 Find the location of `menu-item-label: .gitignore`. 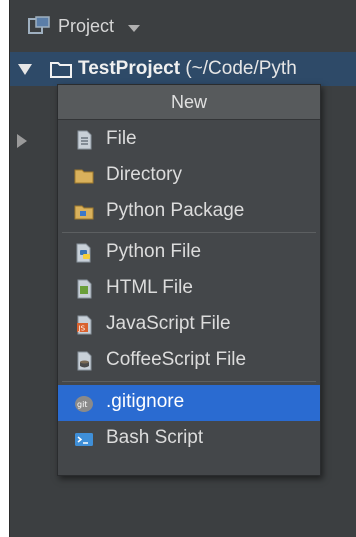

menu-item-label: .gitignore is located at coordinates (145, 401).